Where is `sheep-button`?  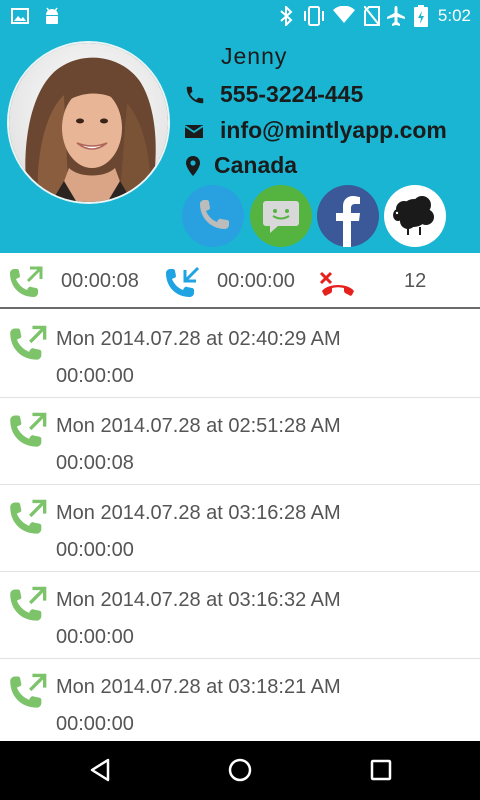 sheep-button is located at coordinates (415, 216).